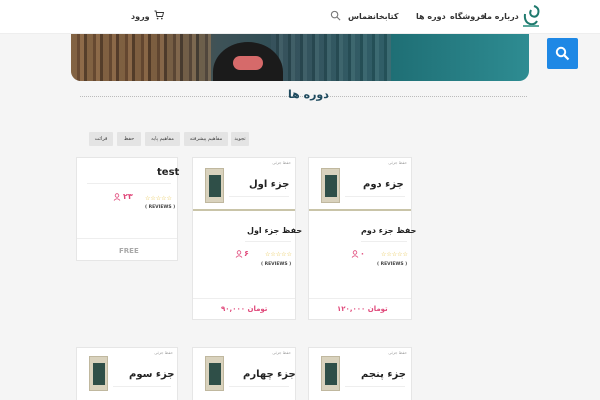  What do you see at coordinates (269, 184) in the screenshot?
I see `course-title: جزء اول` at bounding box center [269, 184].